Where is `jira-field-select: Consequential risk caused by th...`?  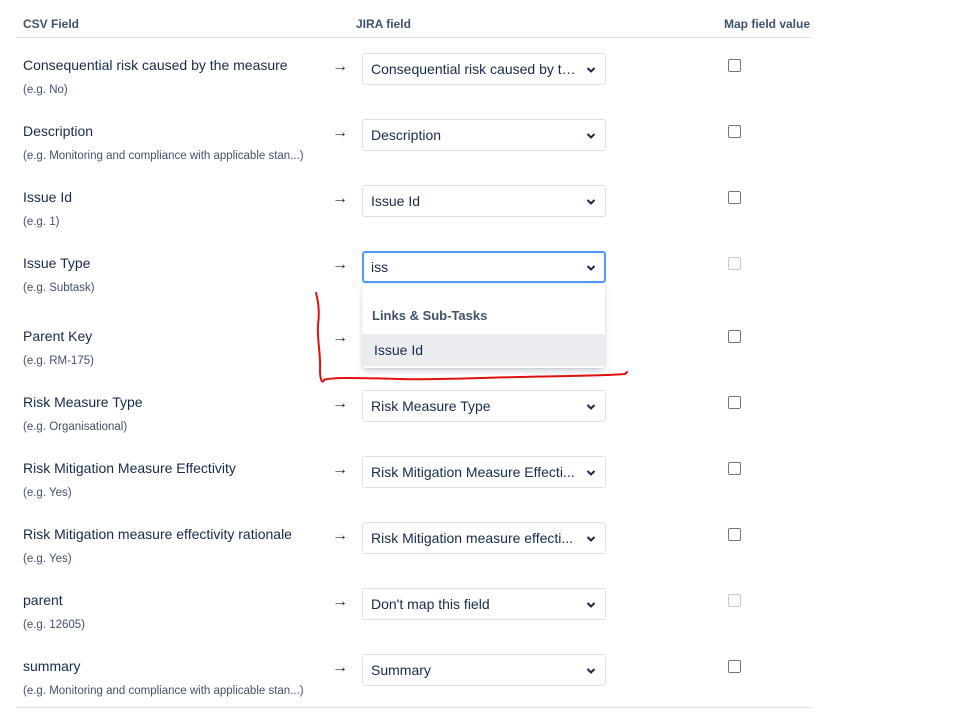 jira-field-select: Consequential risk caused by th... is located at coordinates (484, 69).